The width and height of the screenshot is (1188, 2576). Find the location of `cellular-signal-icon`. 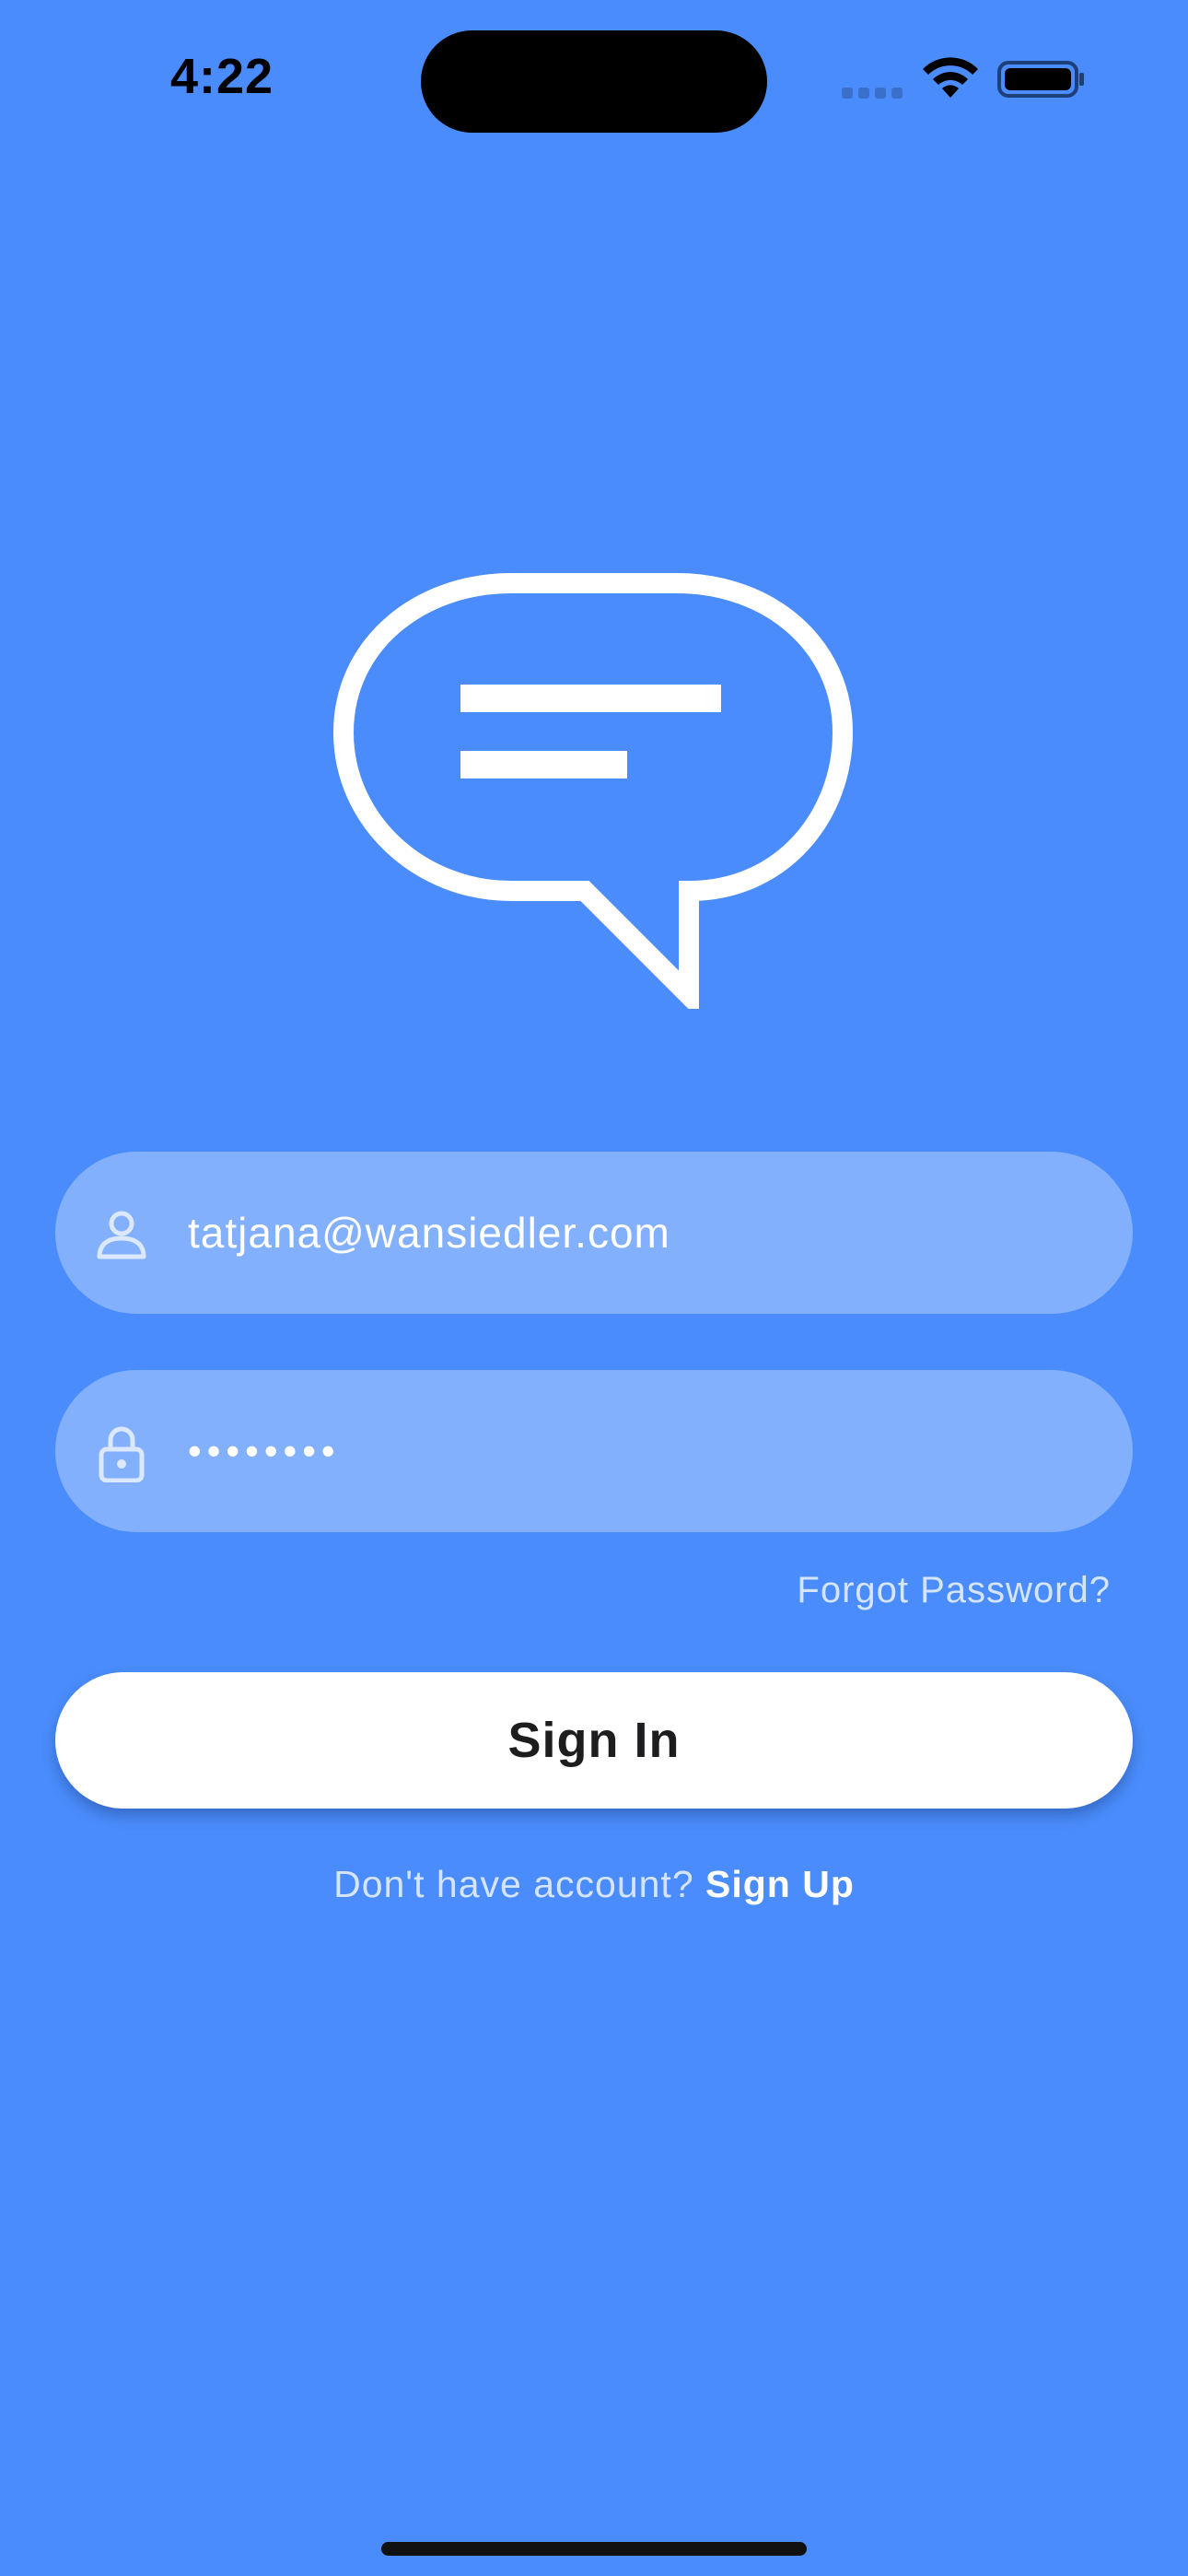

cellular-signal-icon is located at coordinates (874, 91).